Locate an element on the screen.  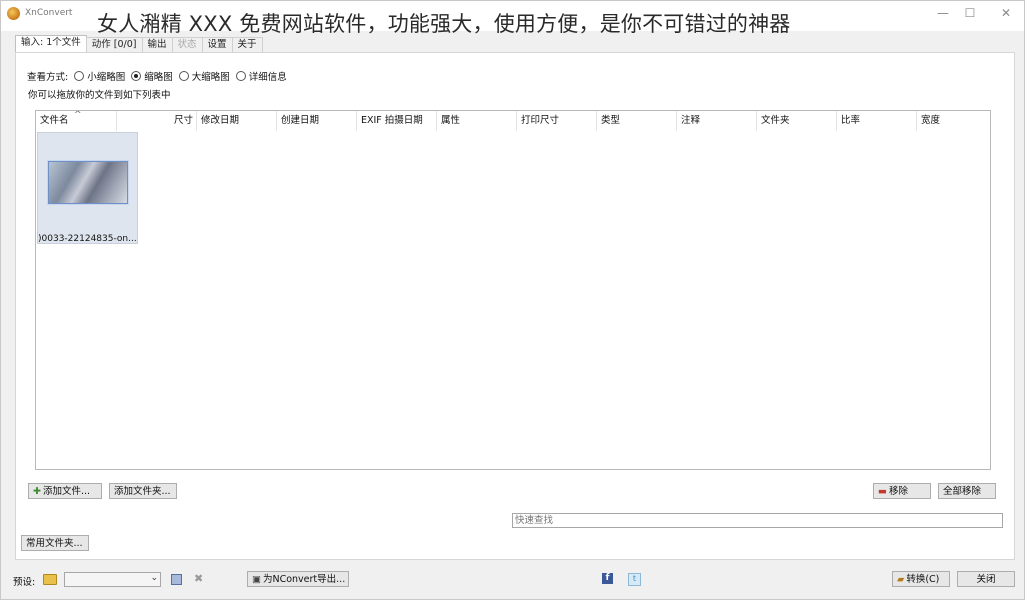
column-attributes: 属性 is located at coordinates (476, 121).